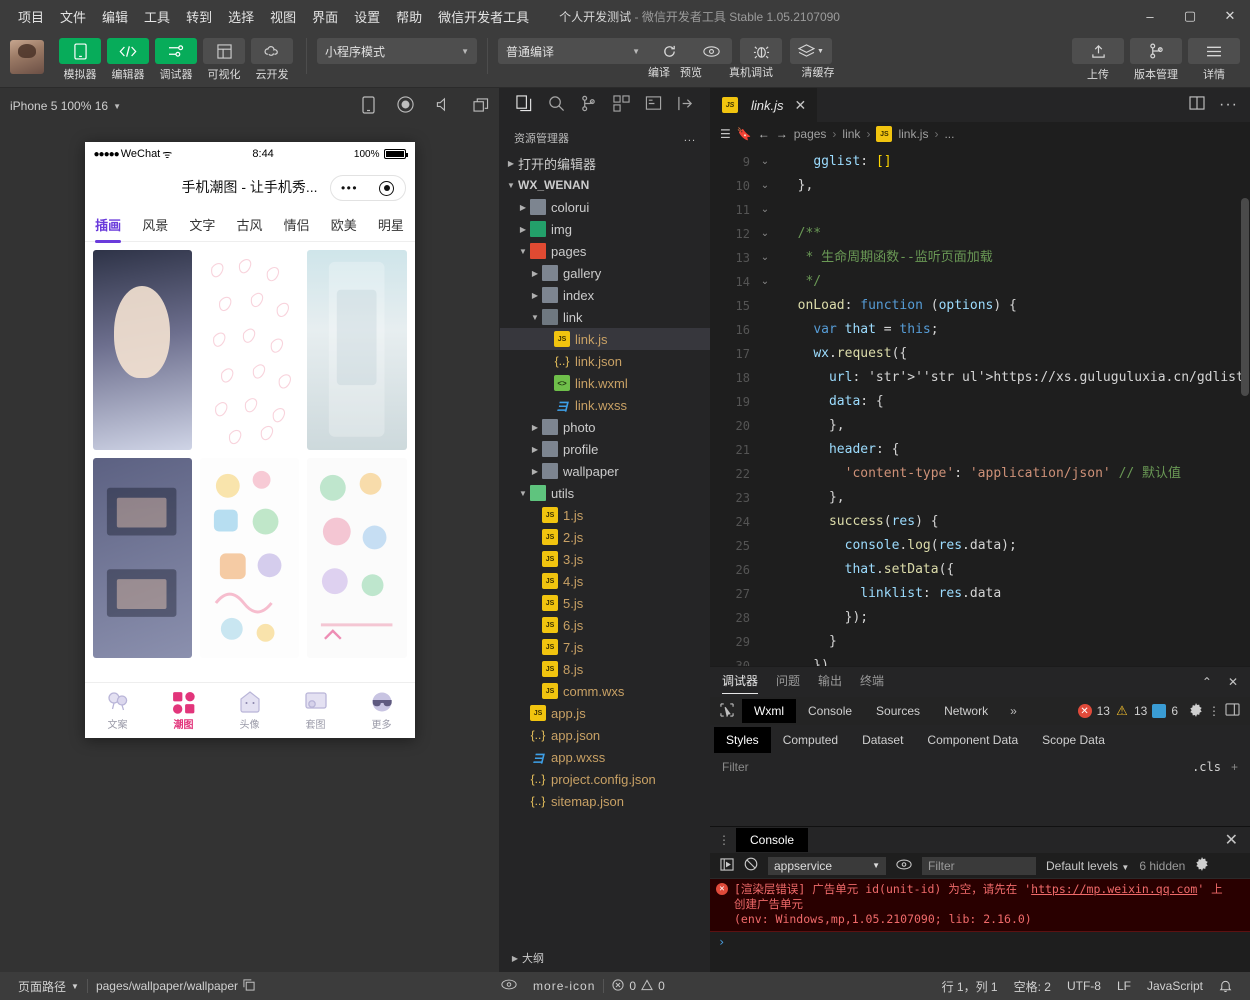  I want to click on toolbar-sliders-button: 调试器, so click(176, 60).